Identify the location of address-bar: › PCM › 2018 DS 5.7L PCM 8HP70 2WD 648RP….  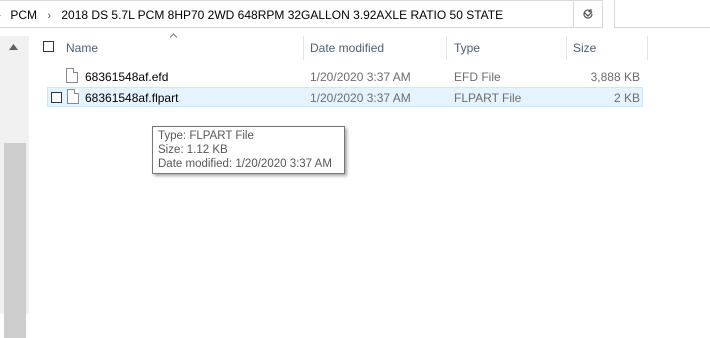
(301, 14).